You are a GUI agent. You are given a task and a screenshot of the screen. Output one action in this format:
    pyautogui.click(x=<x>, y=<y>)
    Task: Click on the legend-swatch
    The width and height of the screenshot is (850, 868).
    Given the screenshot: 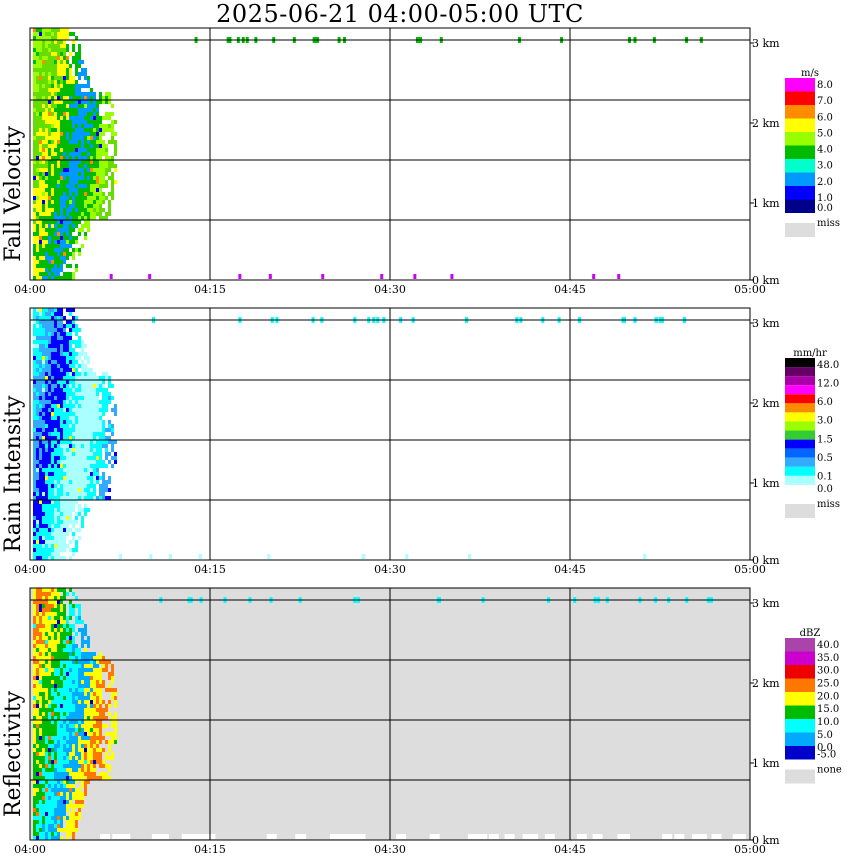 What is the action you would take?
    pyautogui.click(x=800, y=645)
    